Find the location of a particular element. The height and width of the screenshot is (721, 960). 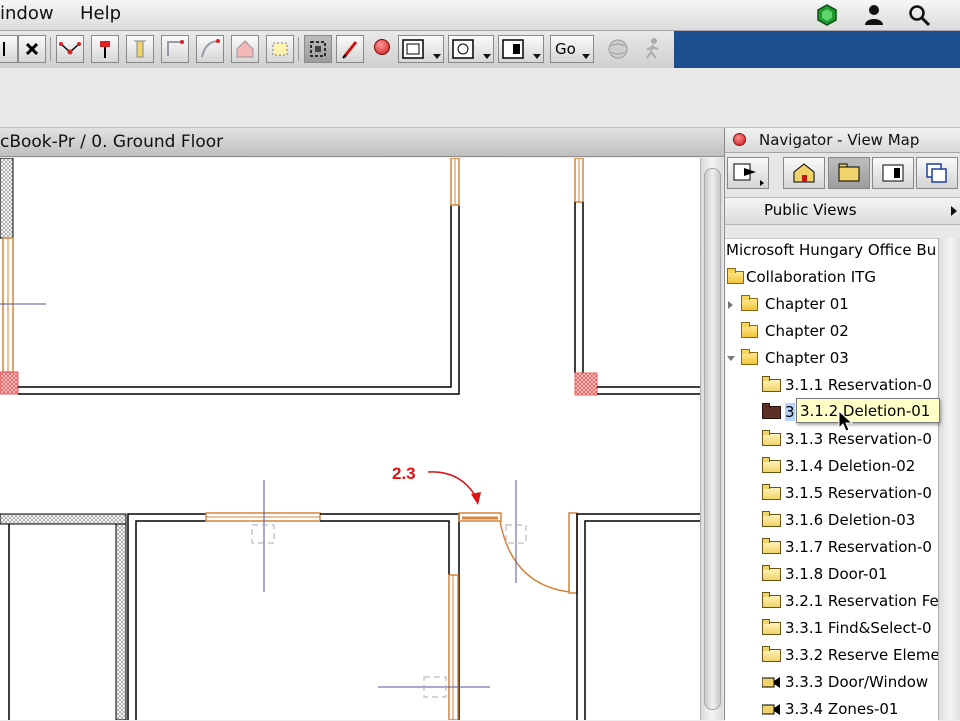

annotation-label: 2.3 is located at coordinates (404, 473).